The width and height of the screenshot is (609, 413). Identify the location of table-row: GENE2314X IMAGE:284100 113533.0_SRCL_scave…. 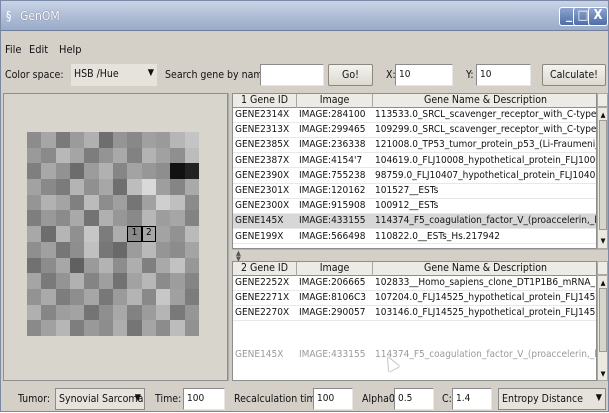
(414, 115).